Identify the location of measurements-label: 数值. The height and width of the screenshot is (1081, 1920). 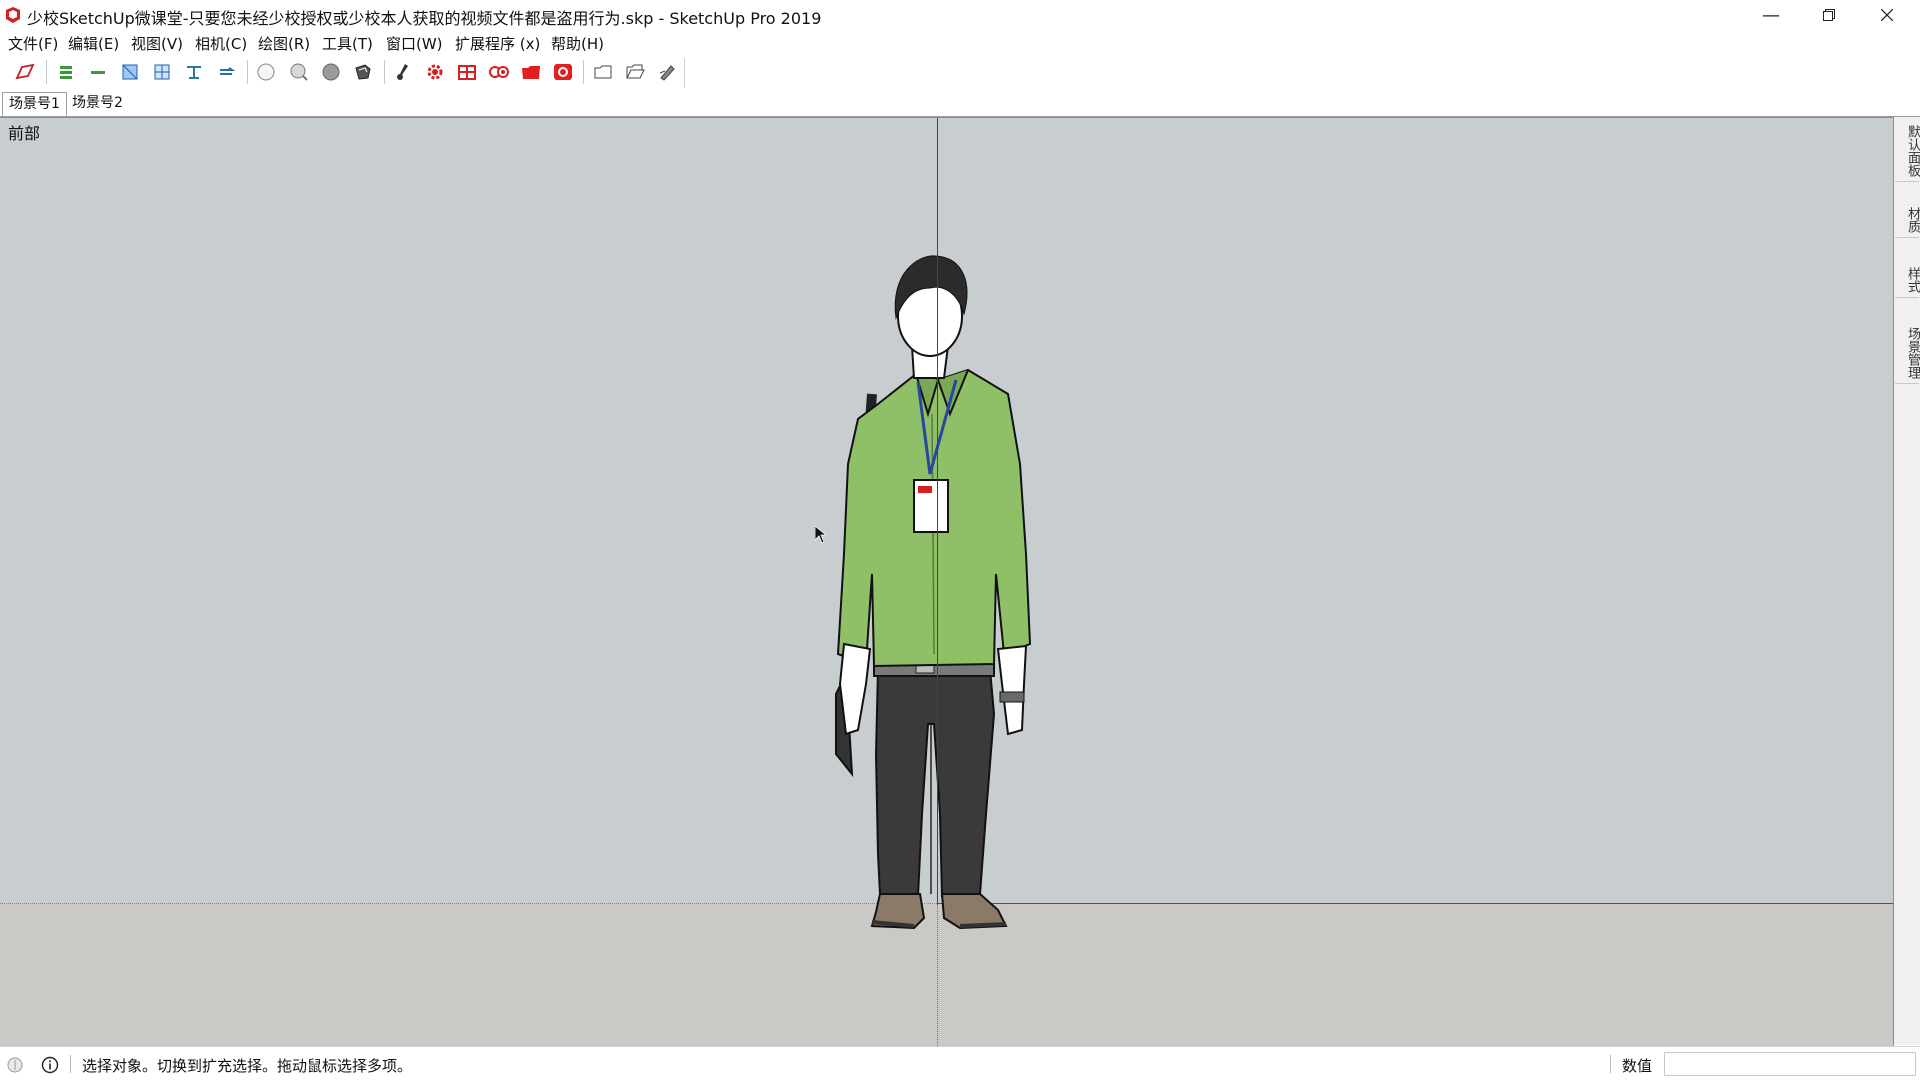
(1637, 1066).